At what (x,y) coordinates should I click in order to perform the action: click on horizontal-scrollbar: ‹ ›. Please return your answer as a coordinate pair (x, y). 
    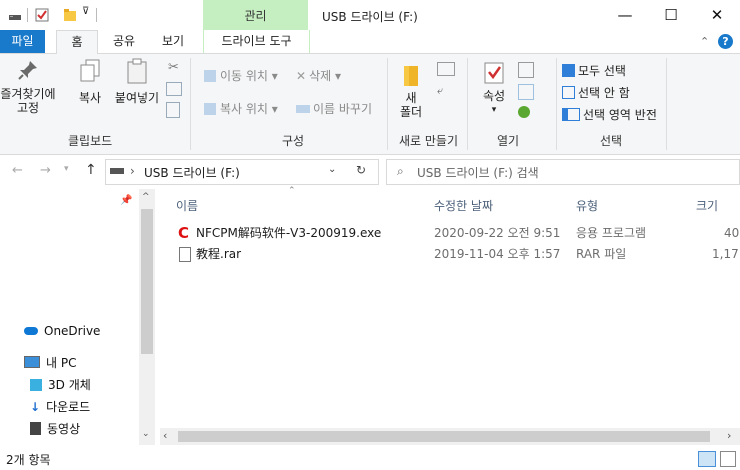
    Looking at the image, I should click on (450, 436).